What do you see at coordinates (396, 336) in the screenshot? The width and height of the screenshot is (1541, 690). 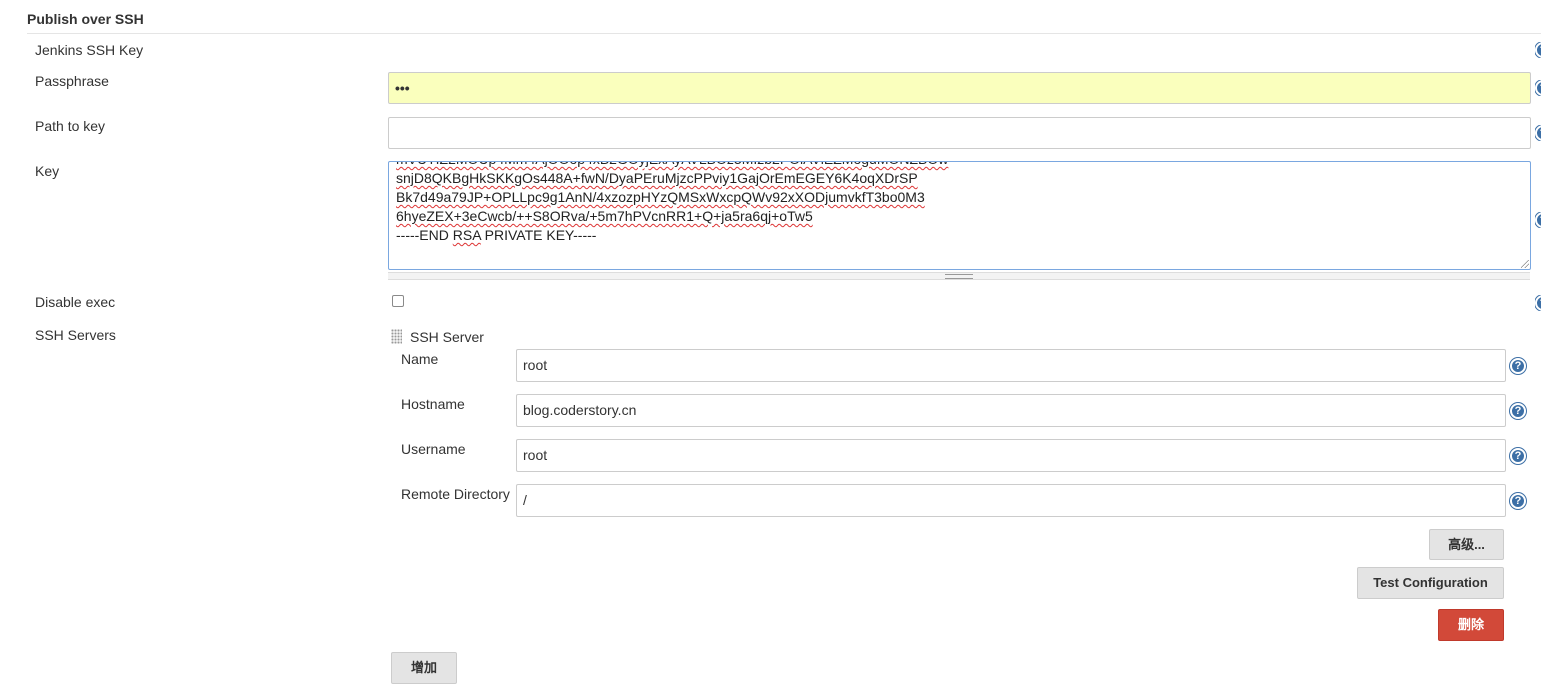 I see `drag-handle-icon` at bounding box center [396, 336].